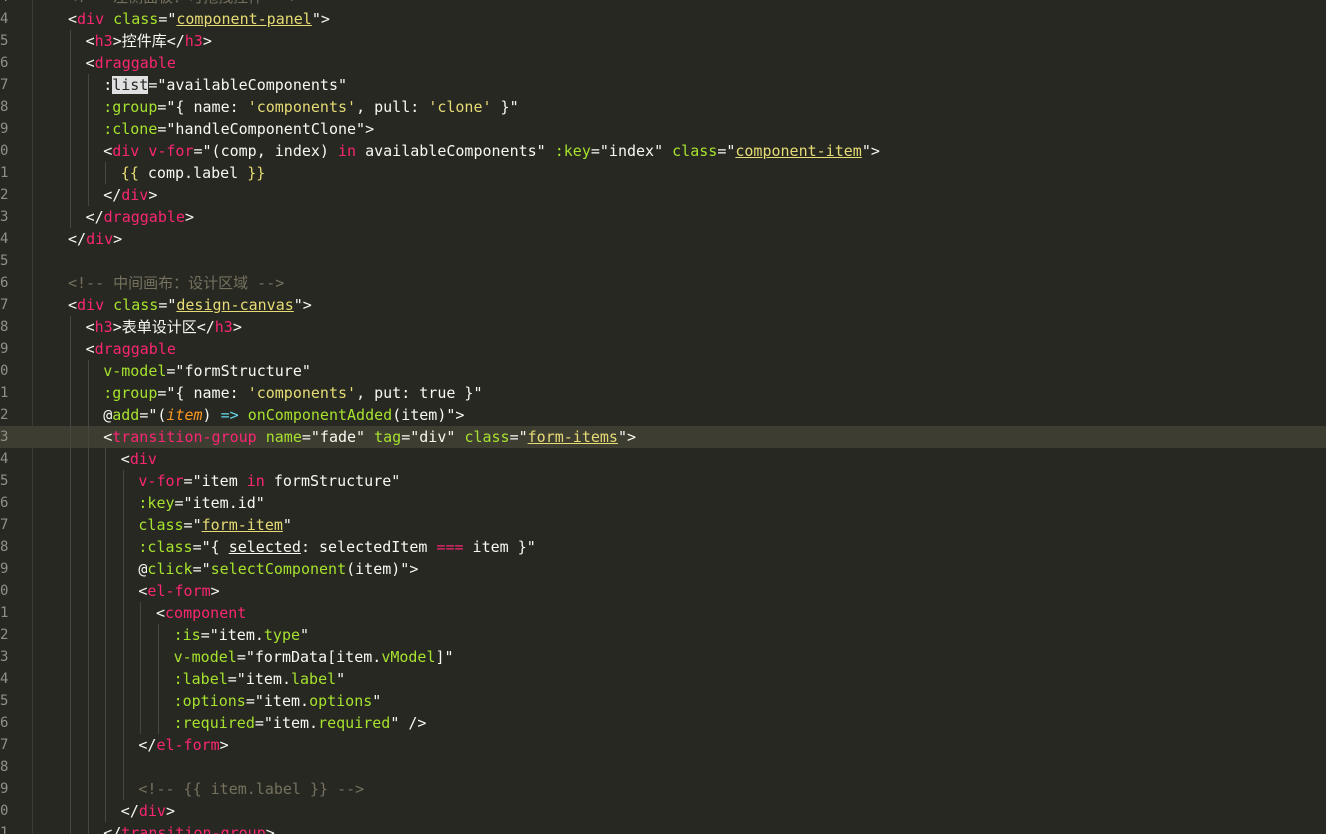 The height and width of the screenshot is (834, 1326). Describe the element at coordinates (663, 349) in the screenshot. I see `code-line: 9 <draggable` at that location.